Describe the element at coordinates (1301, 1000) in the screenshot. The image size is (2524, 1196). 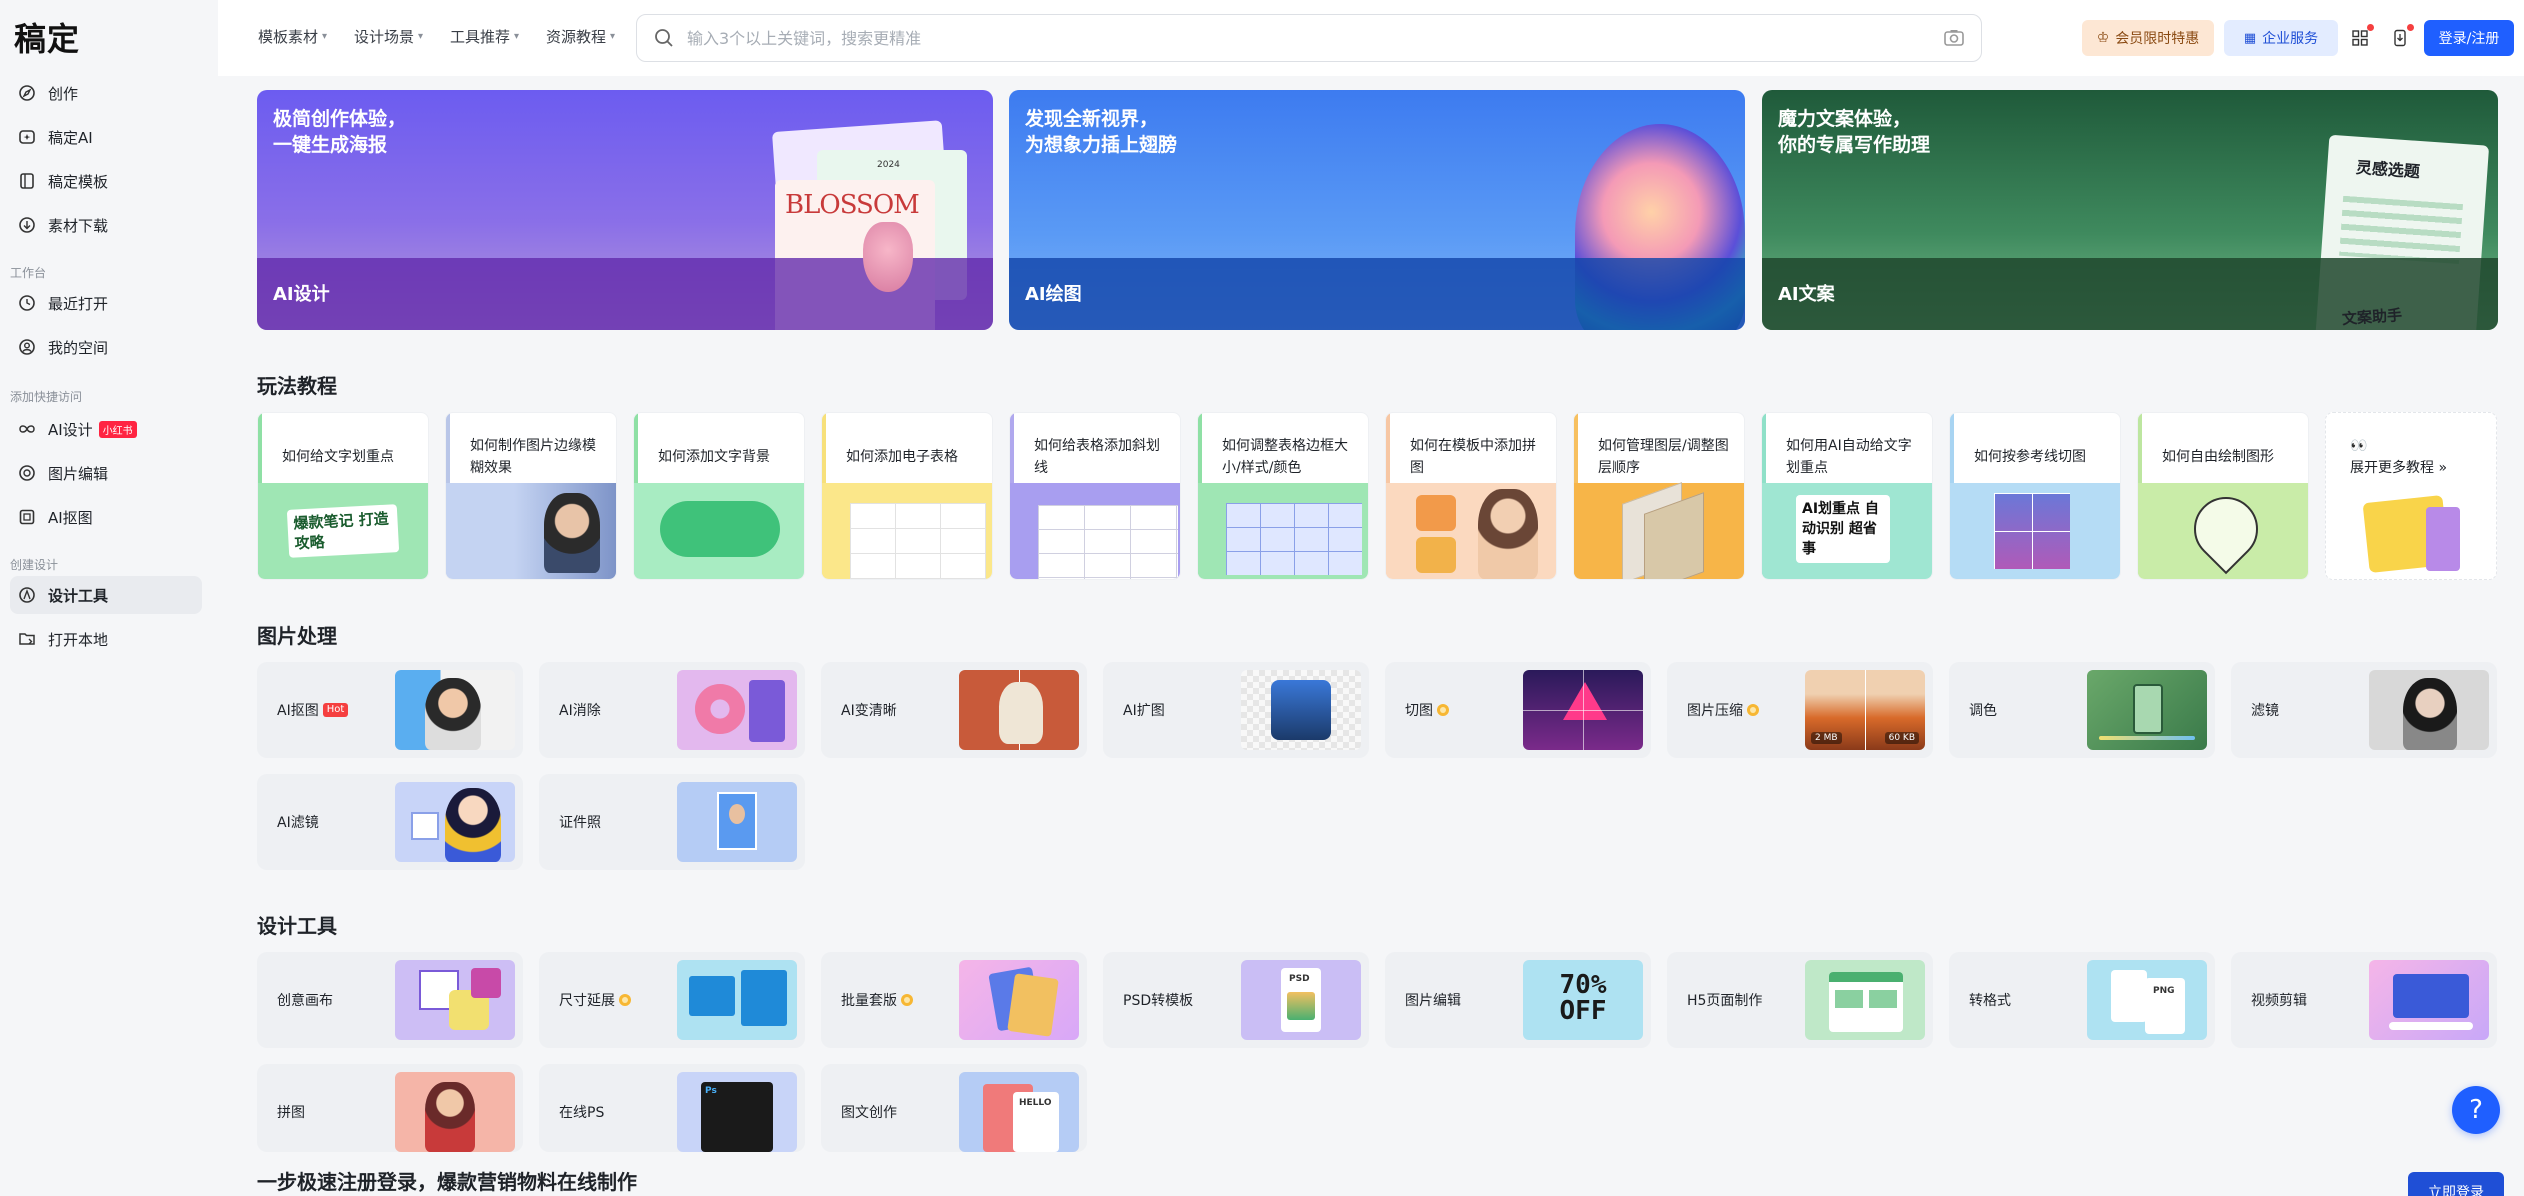
I see `tool-thumb: PSD` at that location.